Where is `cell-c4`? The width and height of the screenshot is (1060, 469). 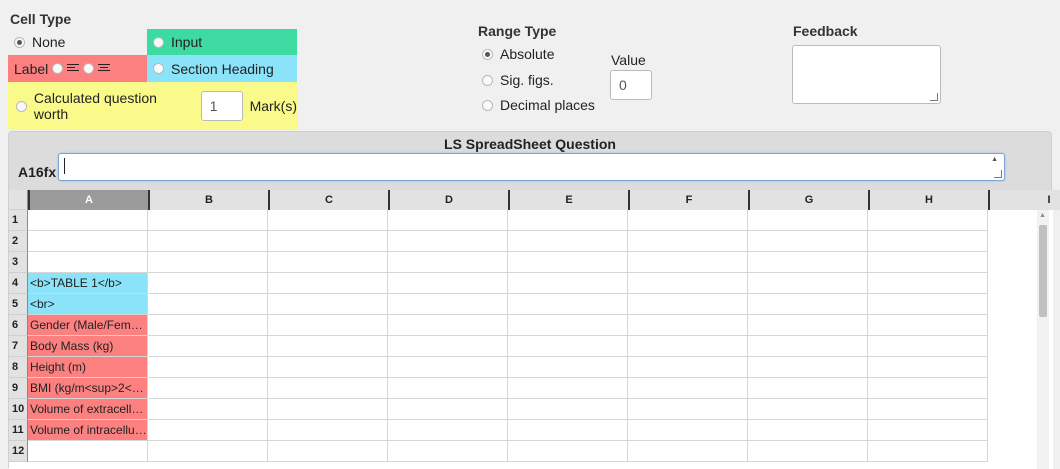
cell-c4 is located at coordinates (328, 283).